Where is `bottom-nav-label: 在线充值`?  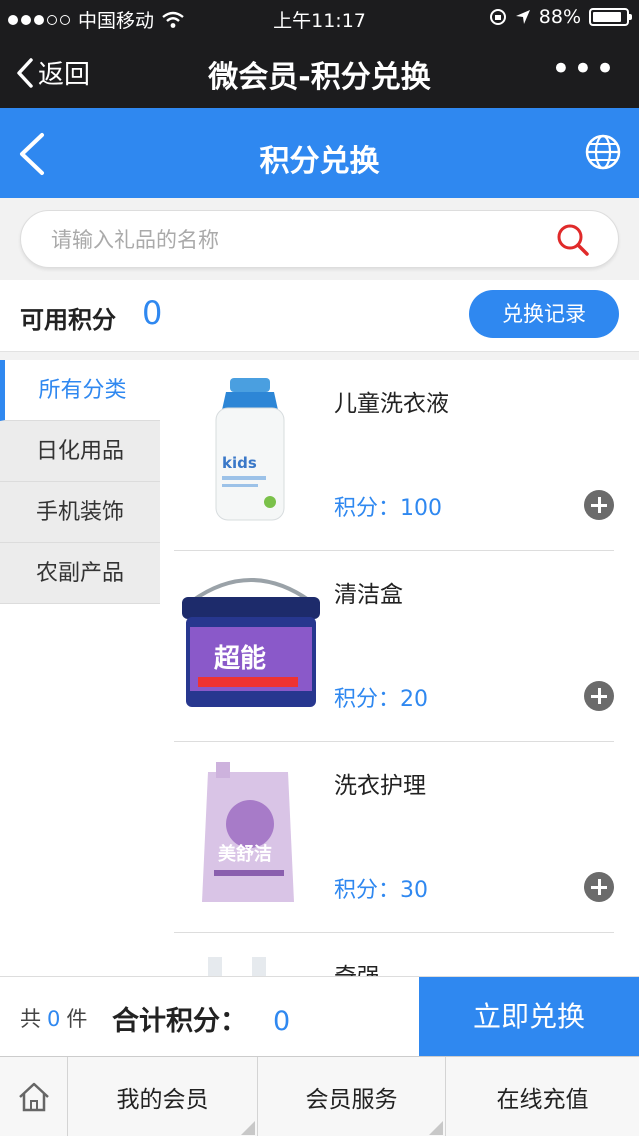 bottom-nav-label: 在线充值 is located at coordinates (542, 1100).